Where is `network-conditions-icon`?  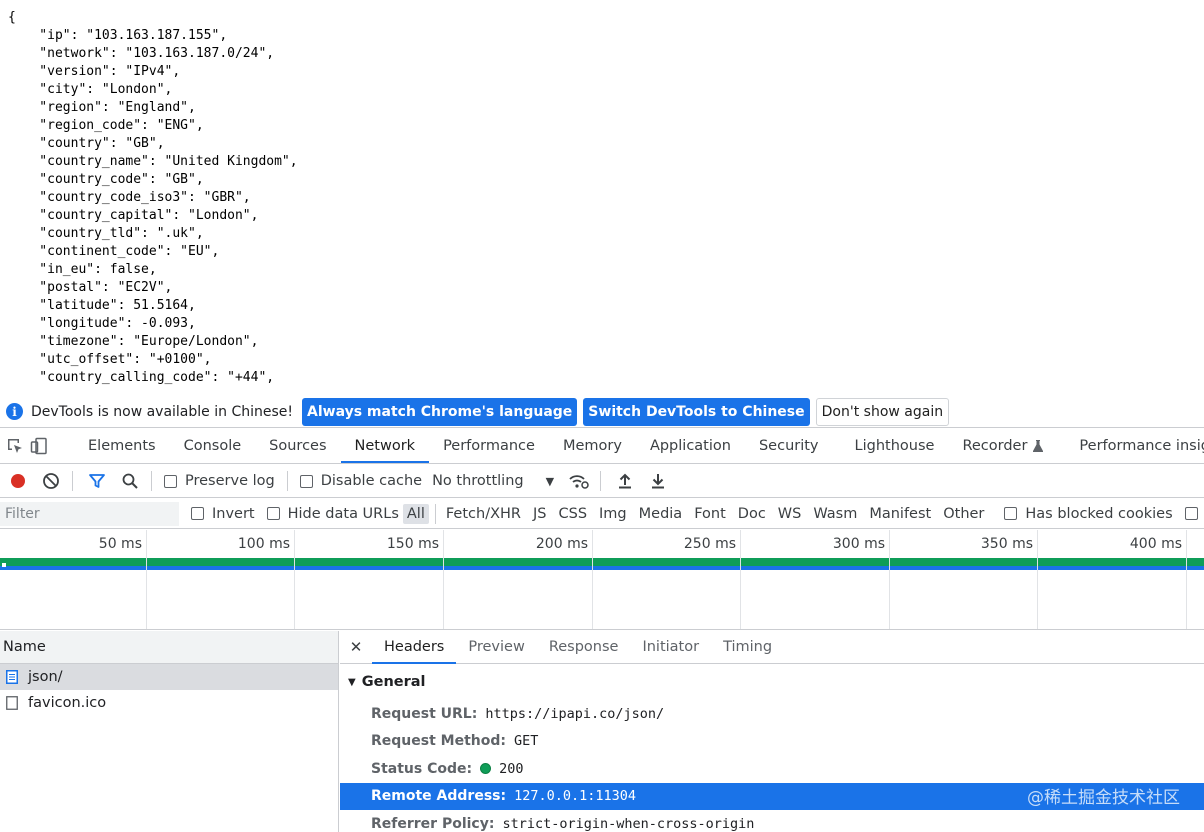 network-conditions-icon is located at coordinates (579, 481).